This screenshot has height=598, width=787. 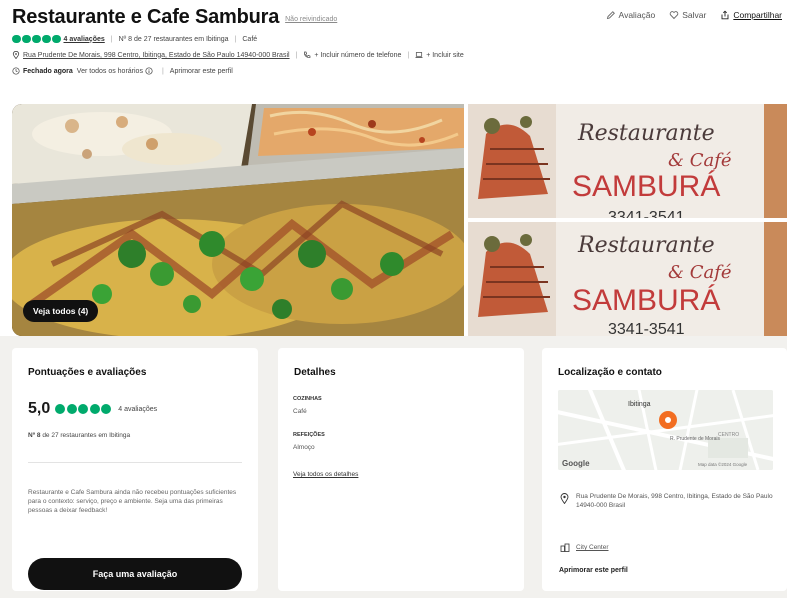 What do you see at coordinates (146, 16) in the screenshot?
I see `page-title: Restaurante e Cafe Sambura` at bounding box center [146, 16].